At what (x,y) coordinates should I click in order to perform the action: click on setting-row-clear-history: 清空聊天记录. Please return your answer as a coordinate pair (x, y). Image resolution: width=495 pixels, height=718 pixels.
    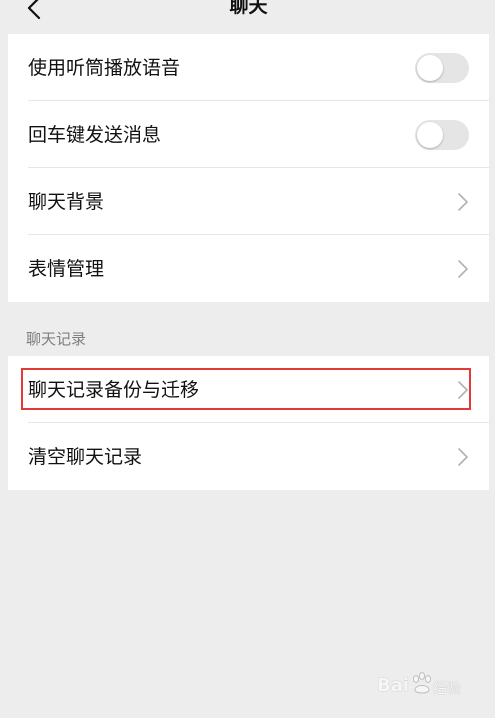
    Looking at the image, I should click on (248, 456).